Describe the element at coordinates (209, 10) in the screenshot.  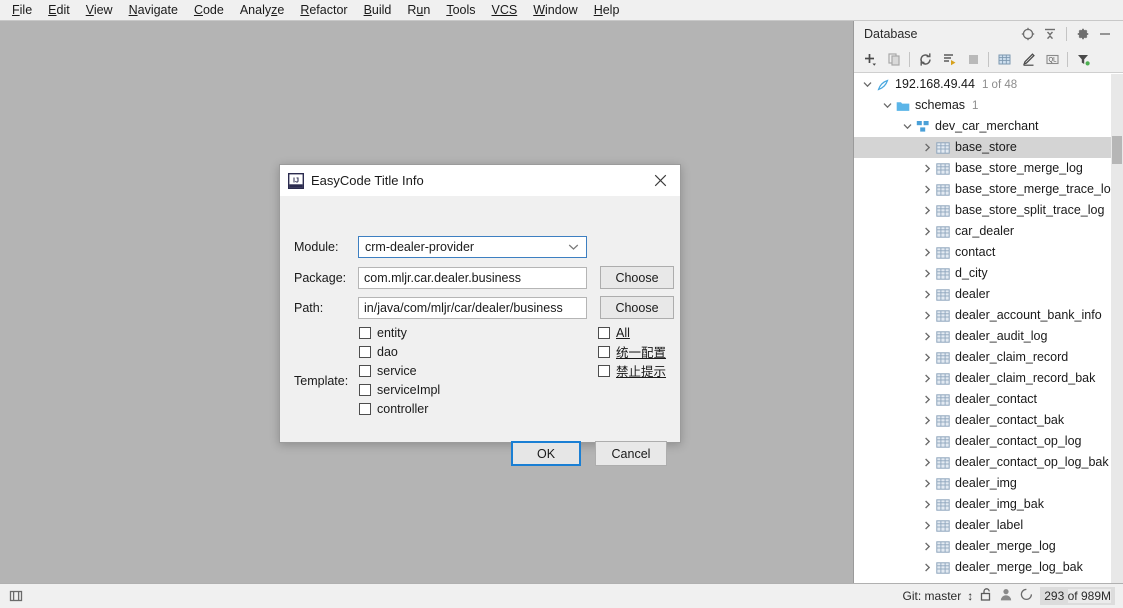
I see `menu-item-code: Code` at that location.